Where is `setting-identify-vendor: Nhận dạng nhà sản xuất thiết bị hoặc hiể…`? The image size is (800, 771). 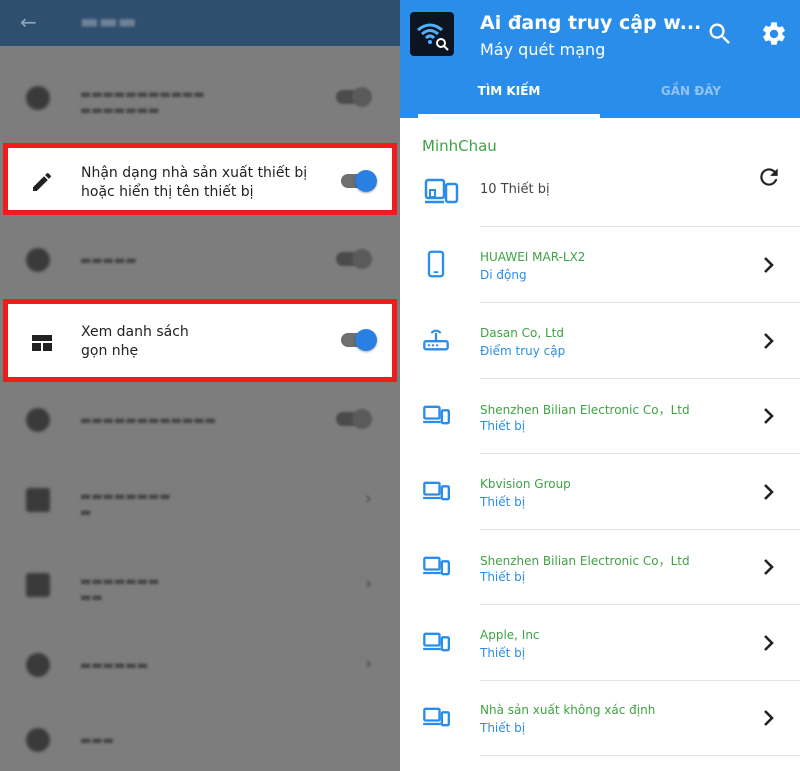
setting-identify-vendor: Nhận dạng nhà sản xuất thiết bị hoặc hiể… is located at coordinates (200, 179).